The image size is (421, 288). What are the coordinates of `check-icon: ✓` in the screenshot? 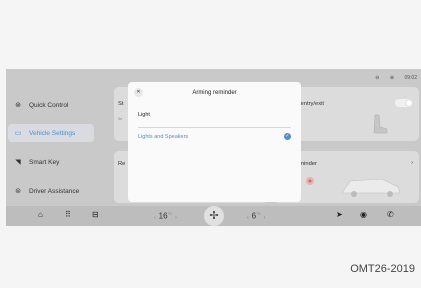 It's located at (287, 136).